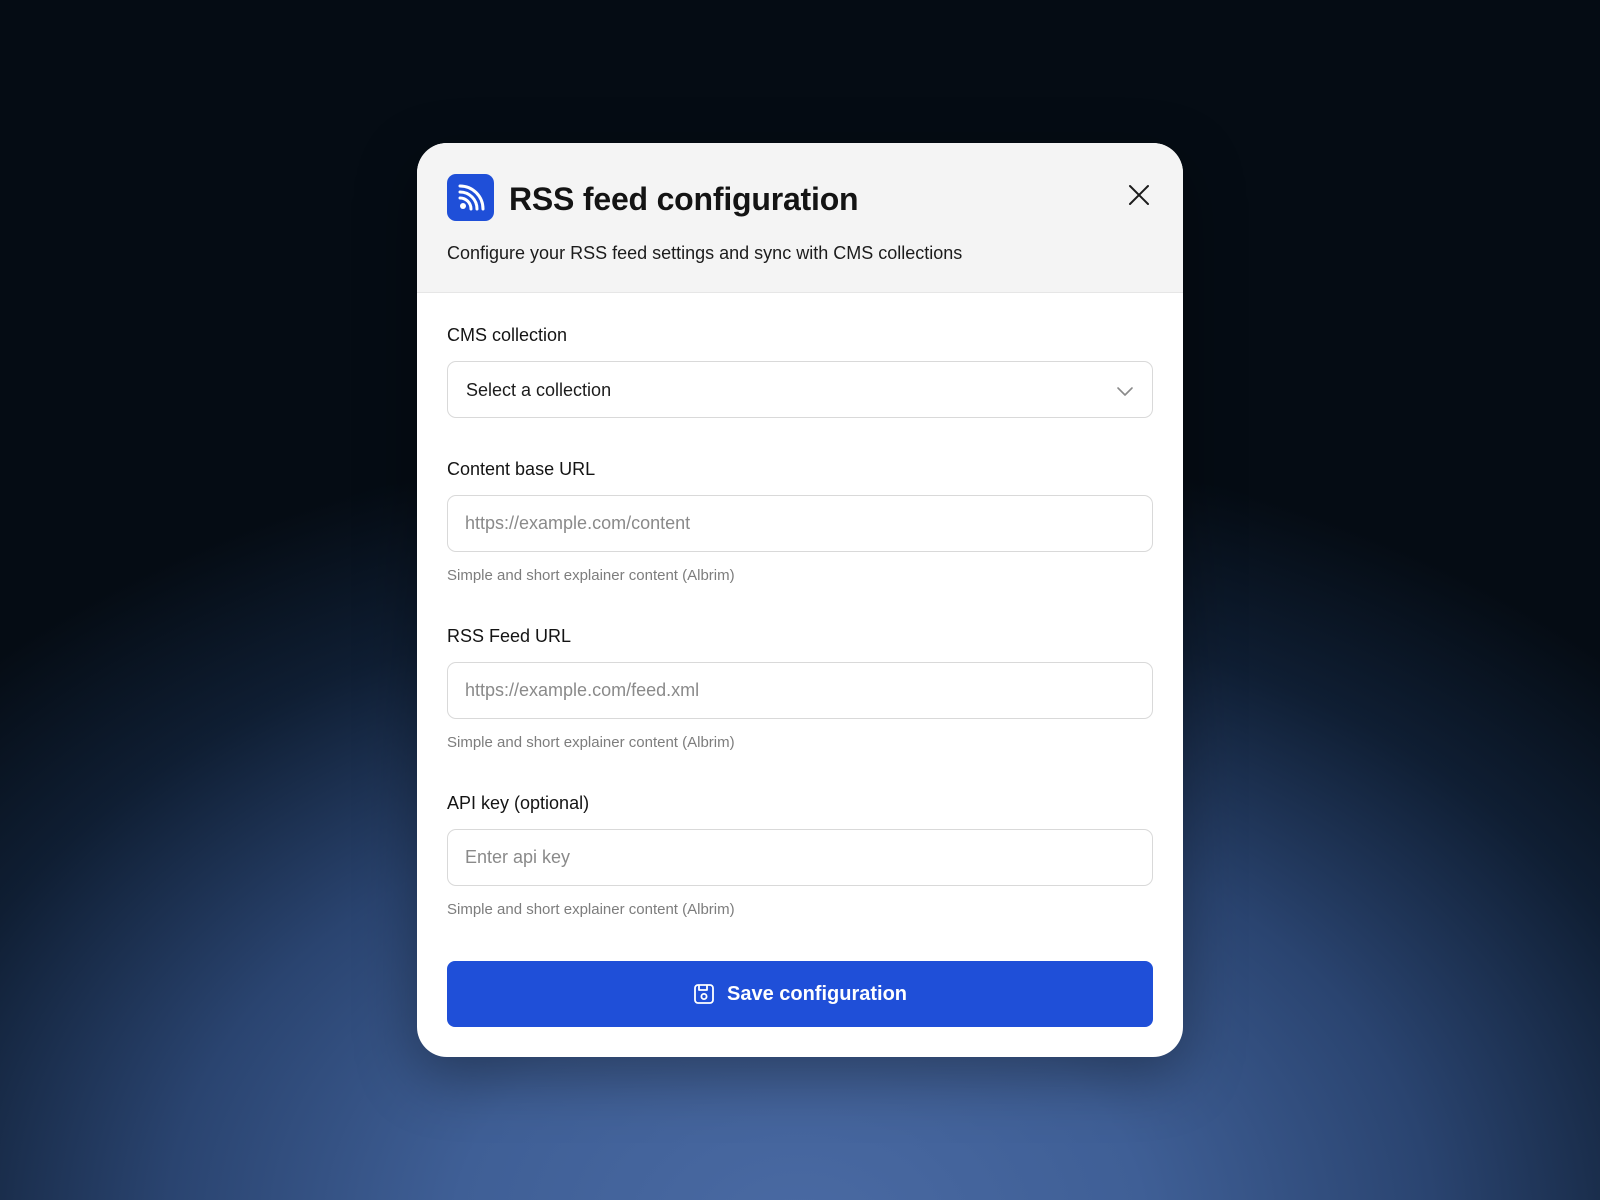  Describe the element at coordinates (507, 335) in the screenshot. I see `collection-label: CMS collection` at that location.